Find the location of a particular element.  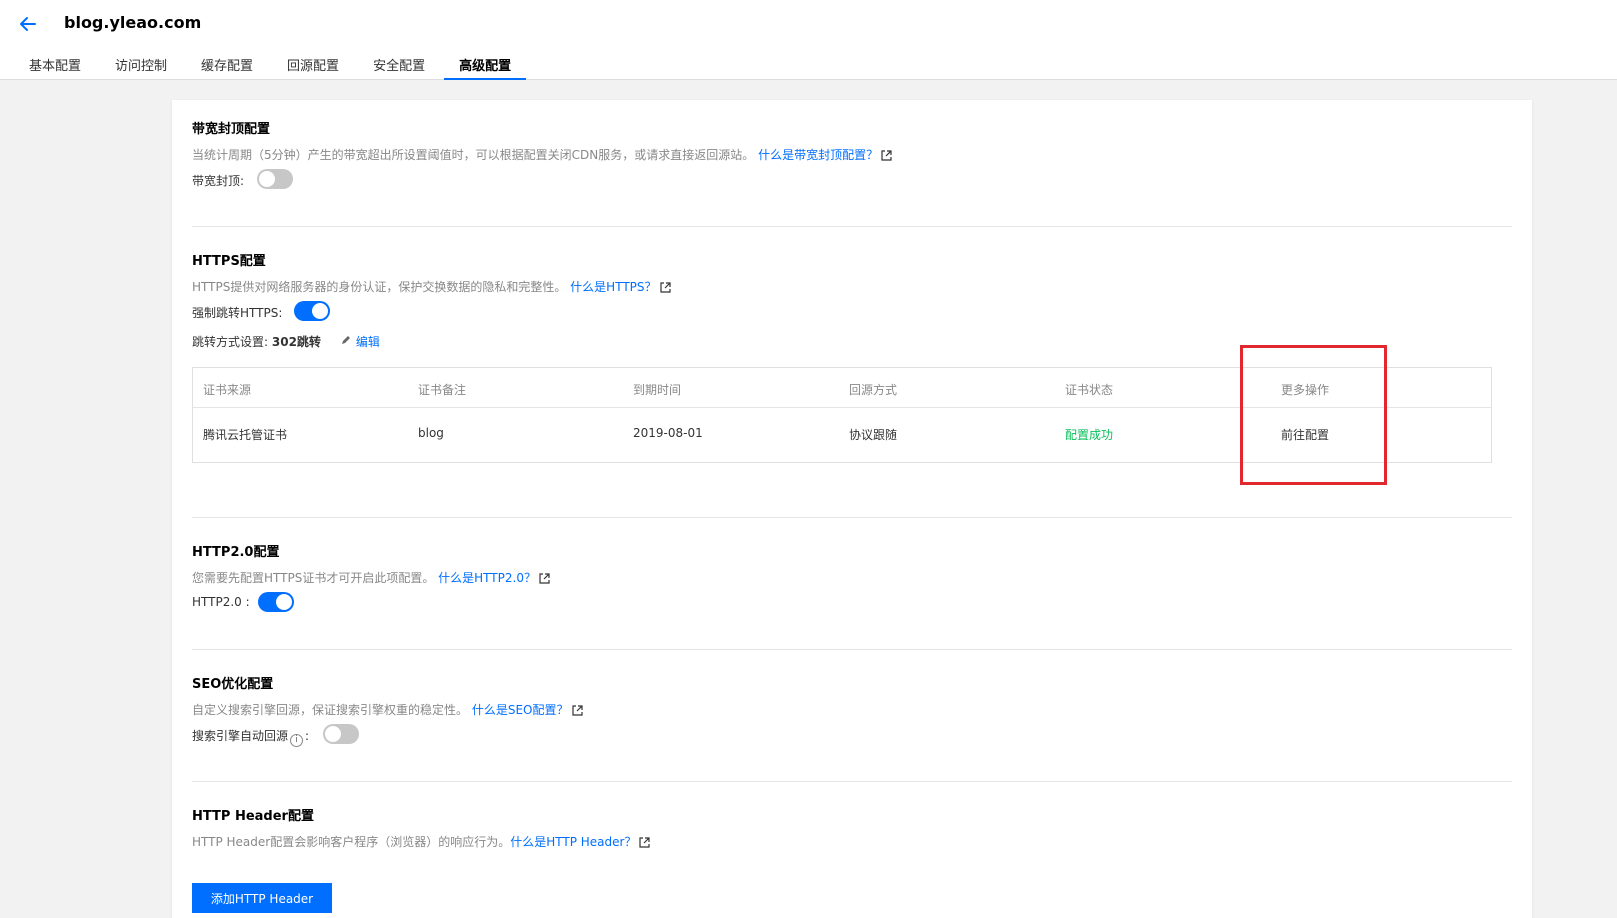

seo-help-link: 什么是SEO配置？ is located at coordinates (520, 710).